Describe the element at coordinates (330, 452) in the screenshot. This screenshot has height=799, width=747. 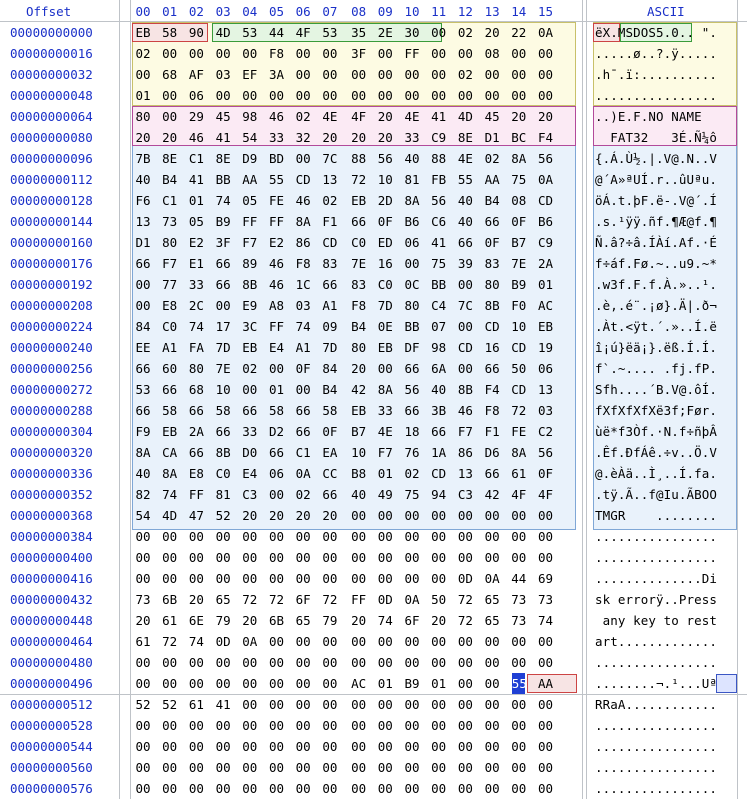
I see `hex-byte: EA` at that location.